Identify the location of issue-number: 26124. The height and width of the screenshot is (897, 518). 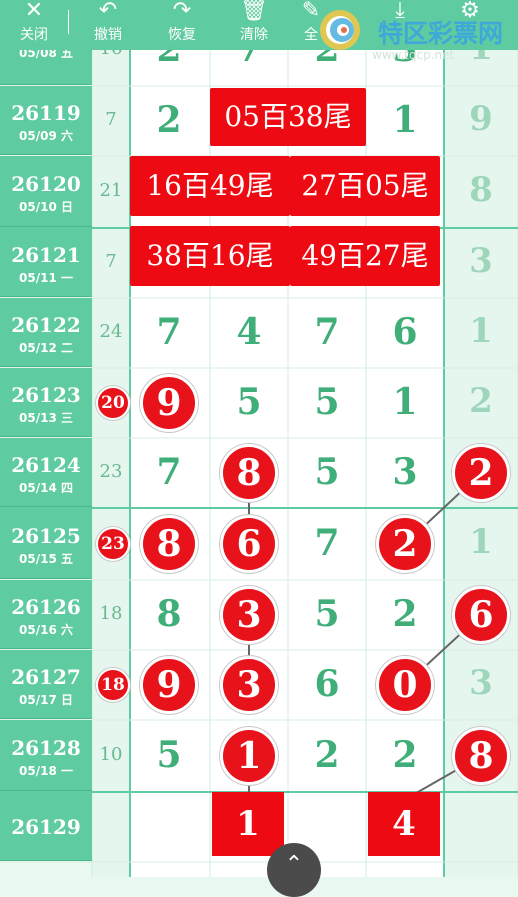
(46, 465).